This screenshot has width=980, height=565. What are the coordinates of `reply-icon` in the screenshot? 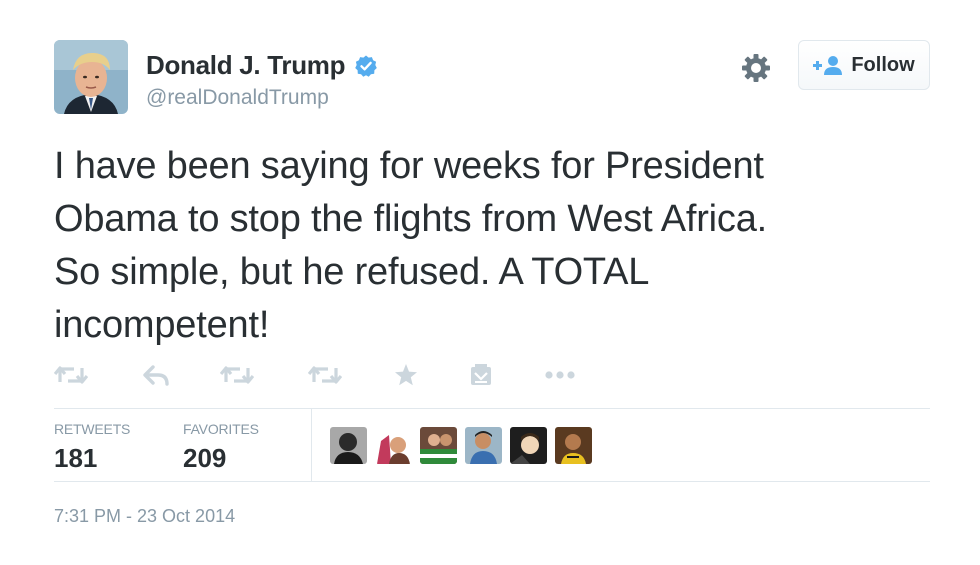 It's located at (156, 375).